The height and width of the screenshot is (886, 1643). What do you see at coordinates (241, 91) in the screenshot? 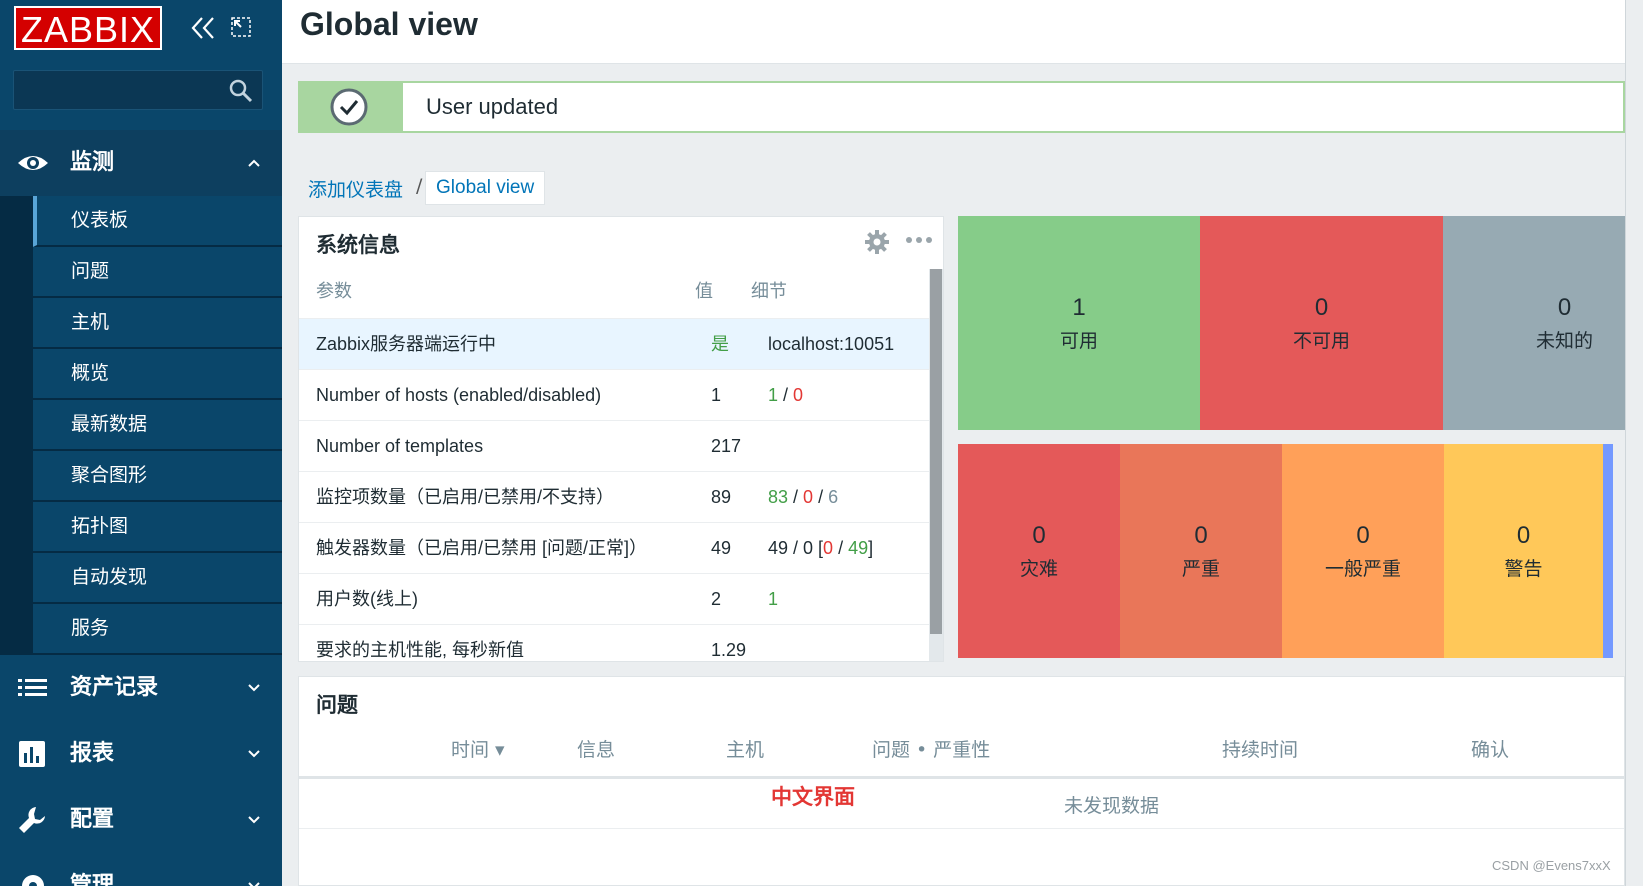
I see `search-icon` at bounding box center [241, 91].